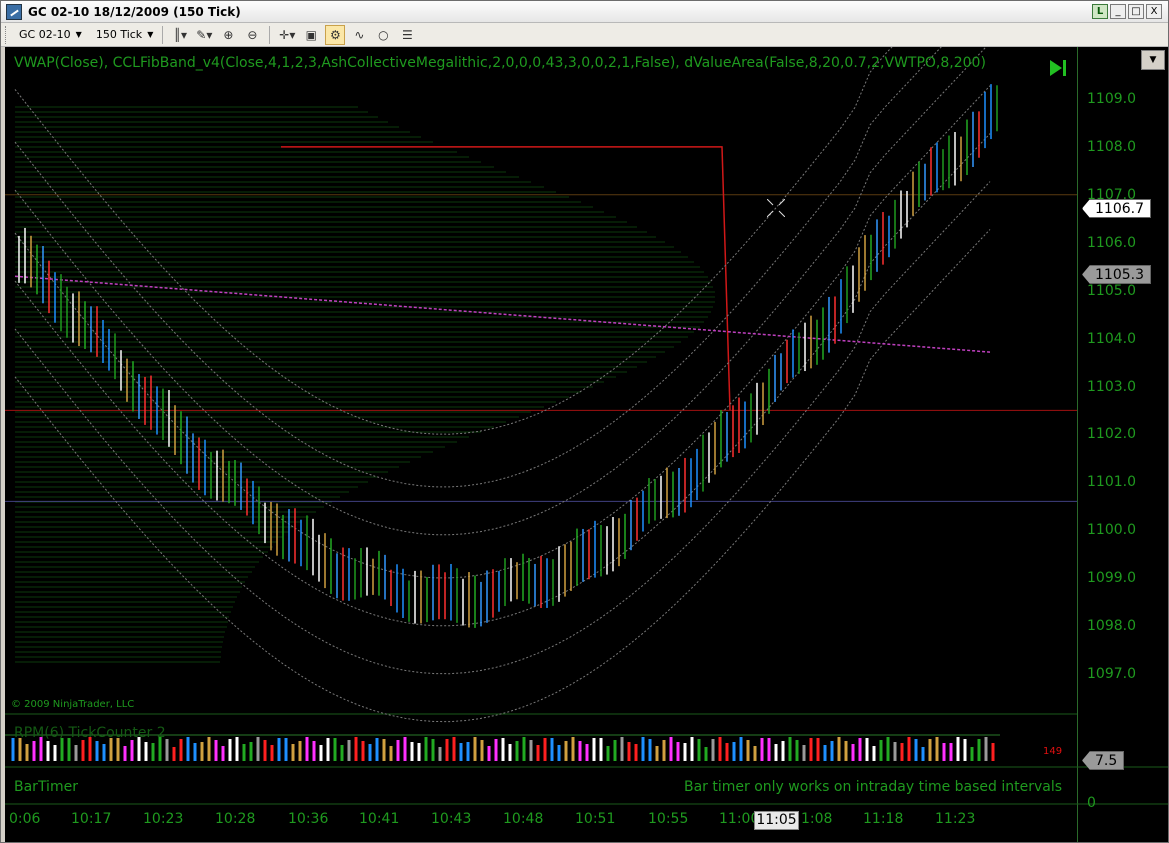 This screenshot has height=843, width=1169. Describe the element at coordinates (1111, 147) in the screenshot. I see `price-tick-label: 1108.0` at that location.